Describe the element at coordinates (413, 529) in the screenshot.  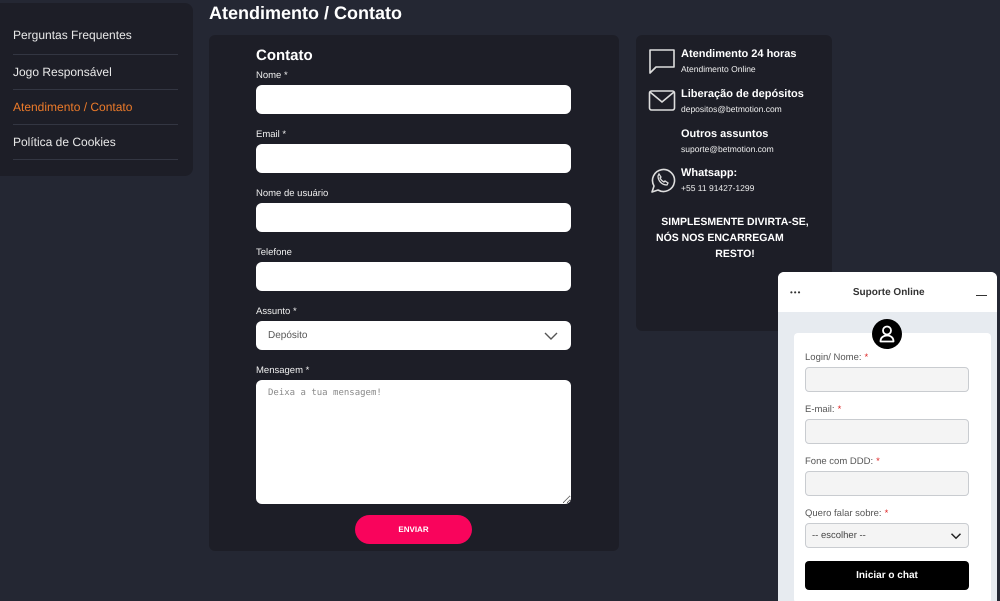
I see `send-button: ENVIAR` at that location.